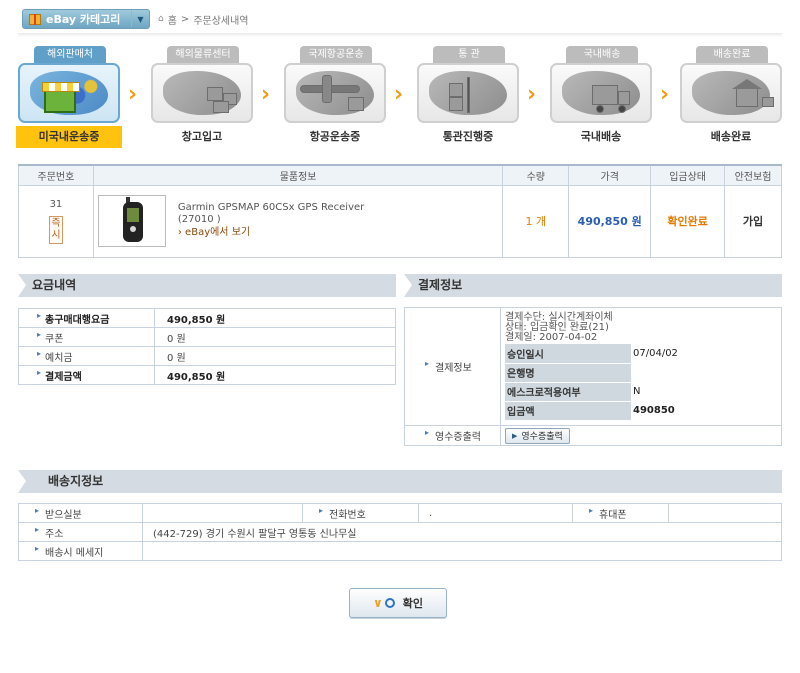 This screenshot has height=673, width=800. I want to click on address-label: 주소, so click(54, 534).